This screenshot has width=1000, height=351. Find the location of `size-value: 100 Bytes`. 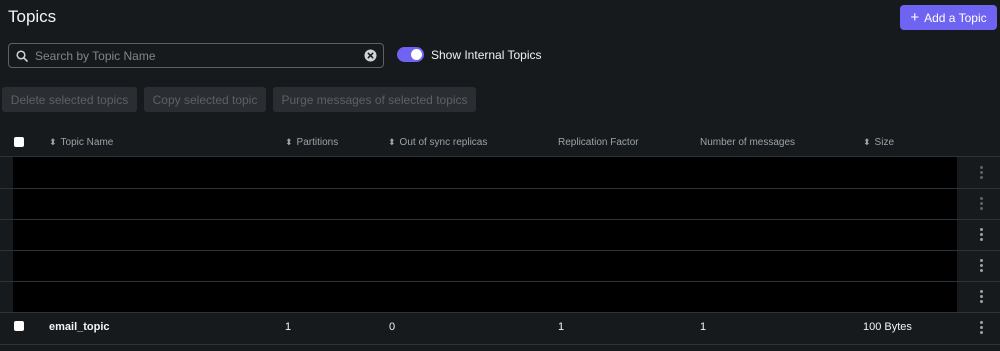

size-value: 100 Bytes is located at coordinates (887, 327).